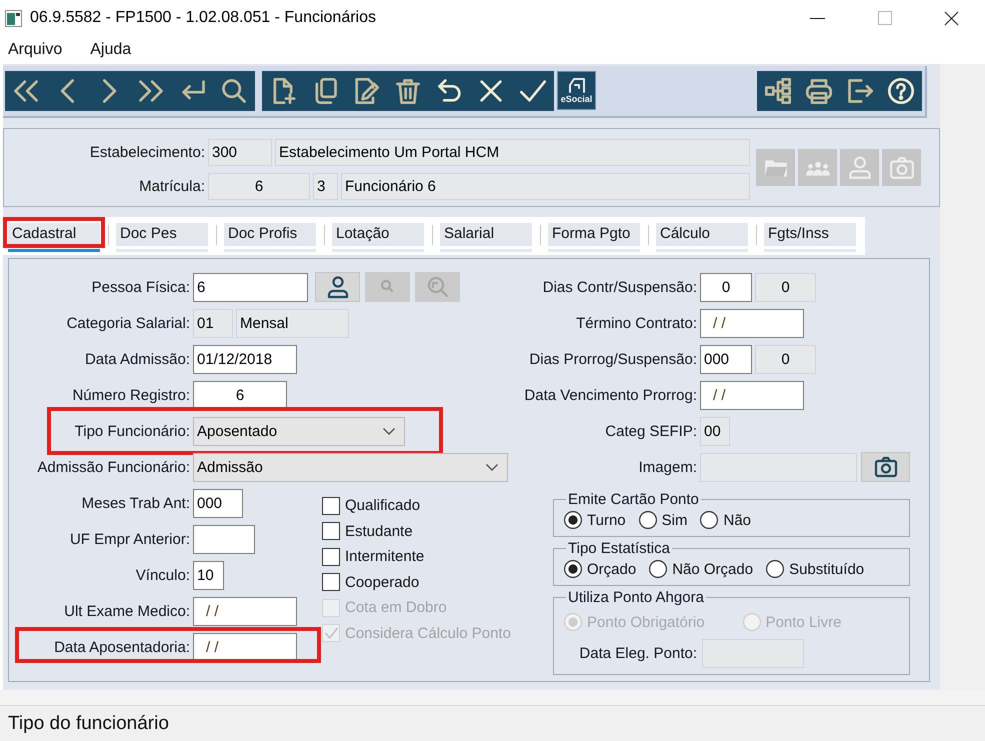 This screenshot has height=741, width=985. What do you see at coordinates (408, 91) in the screenshot?
I see `trash-icon` at bounding box center [408, 91].